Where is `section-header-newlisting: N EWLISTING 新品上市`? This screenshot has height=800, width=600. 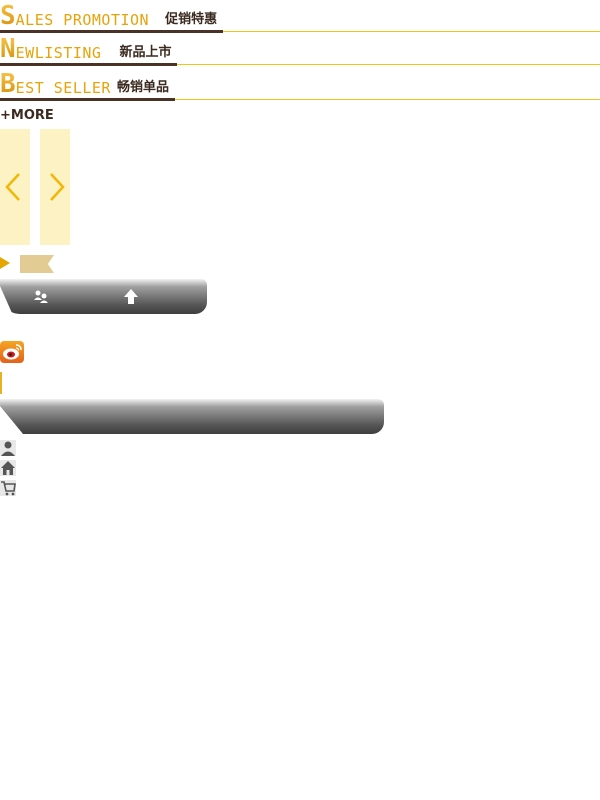 section-header-newlisting: N EWLISTING 新品上市 is located at coordinates (300, 49).